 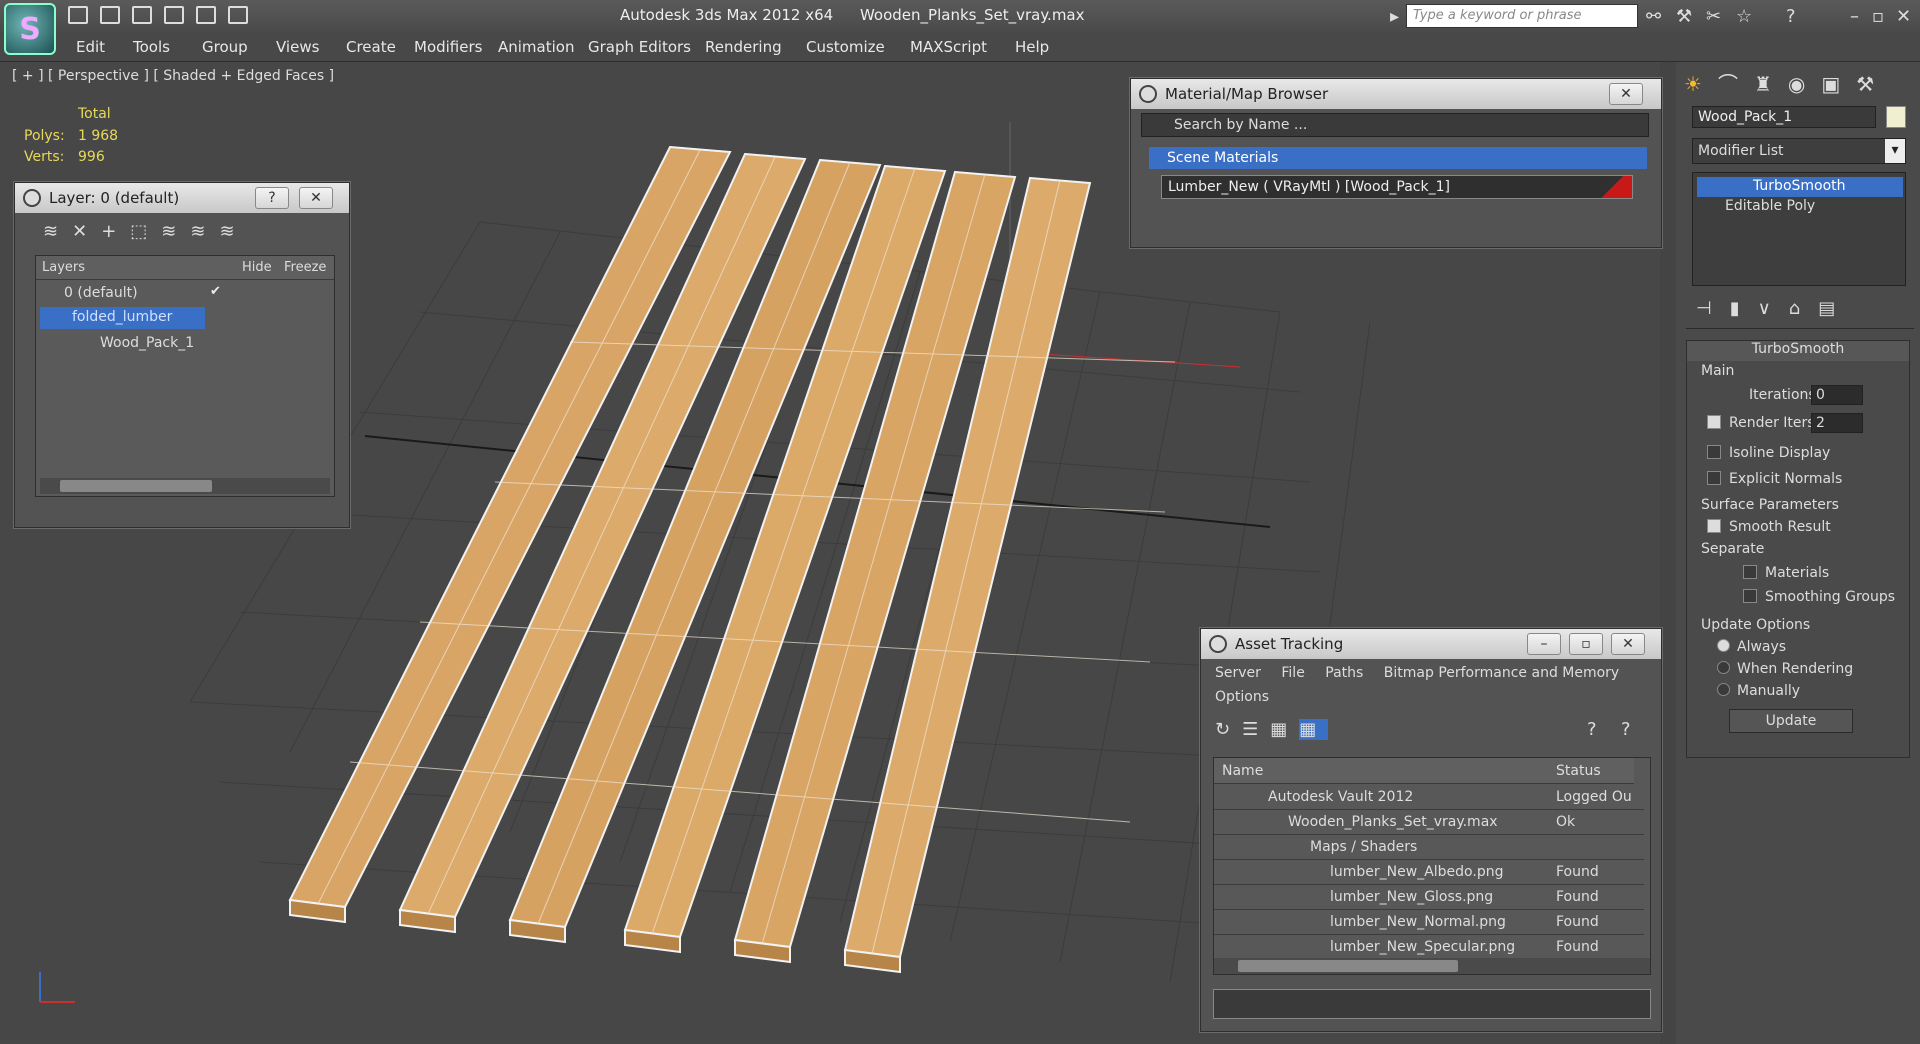 What do you see at coordinates (1744, 16) in the screenshot?
I see `star-icon: ☆` at bounding box center [1744, 16].